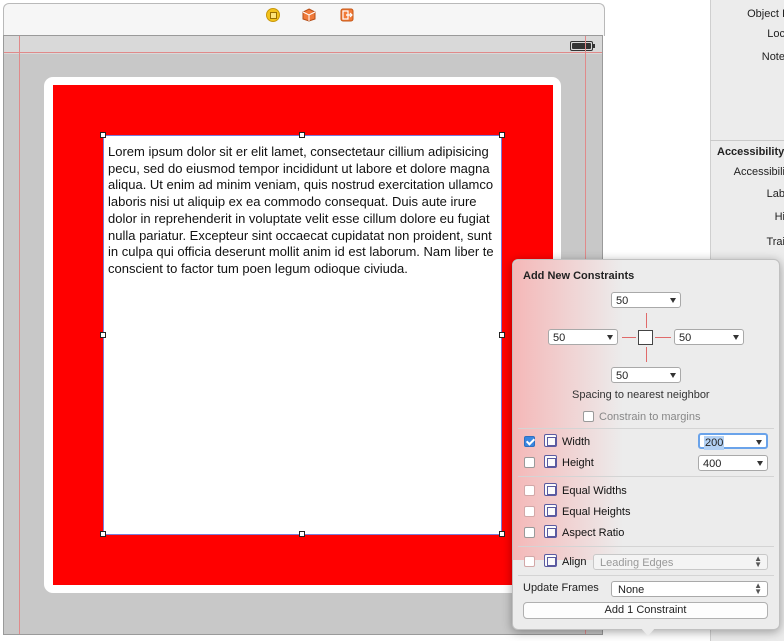  I want to click on inspector-label-hint: Hi, so click(779, 217).